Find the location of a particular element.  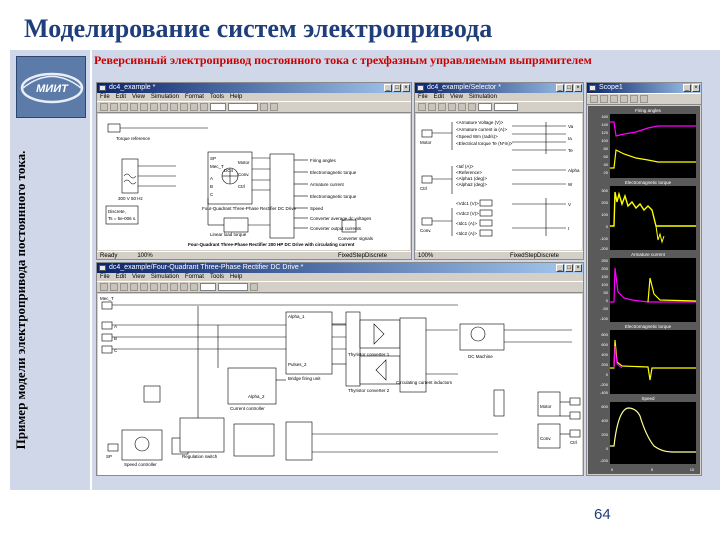

port-motor: Motor is located at coordinates (546, 406).